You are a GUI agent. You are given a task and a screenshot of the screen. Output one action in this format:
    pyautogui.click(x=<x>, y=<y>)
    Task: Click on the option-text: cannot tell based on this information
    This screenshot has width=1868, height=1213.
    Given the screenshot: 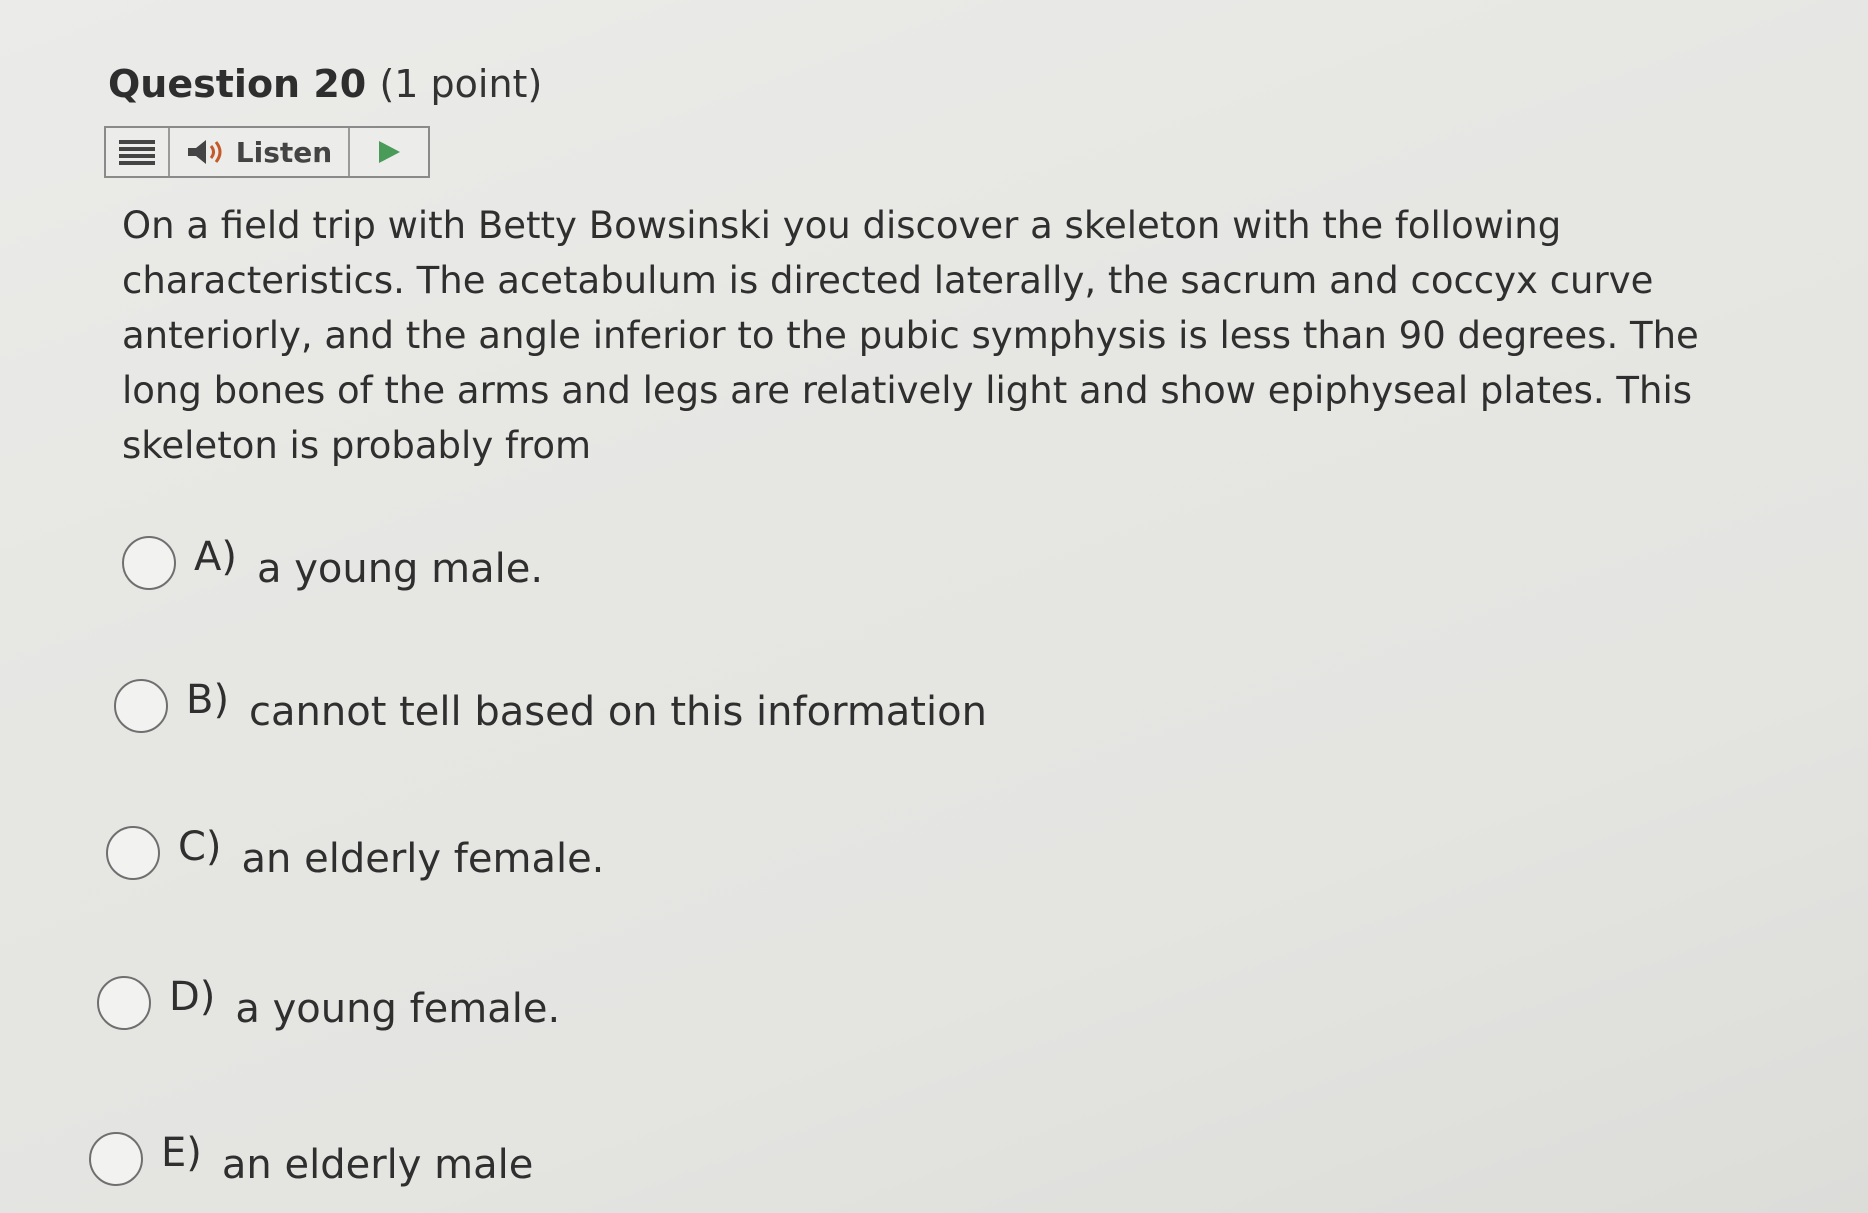 What is the action you would take?
    pyautogui.click(x=618, y=712)
    